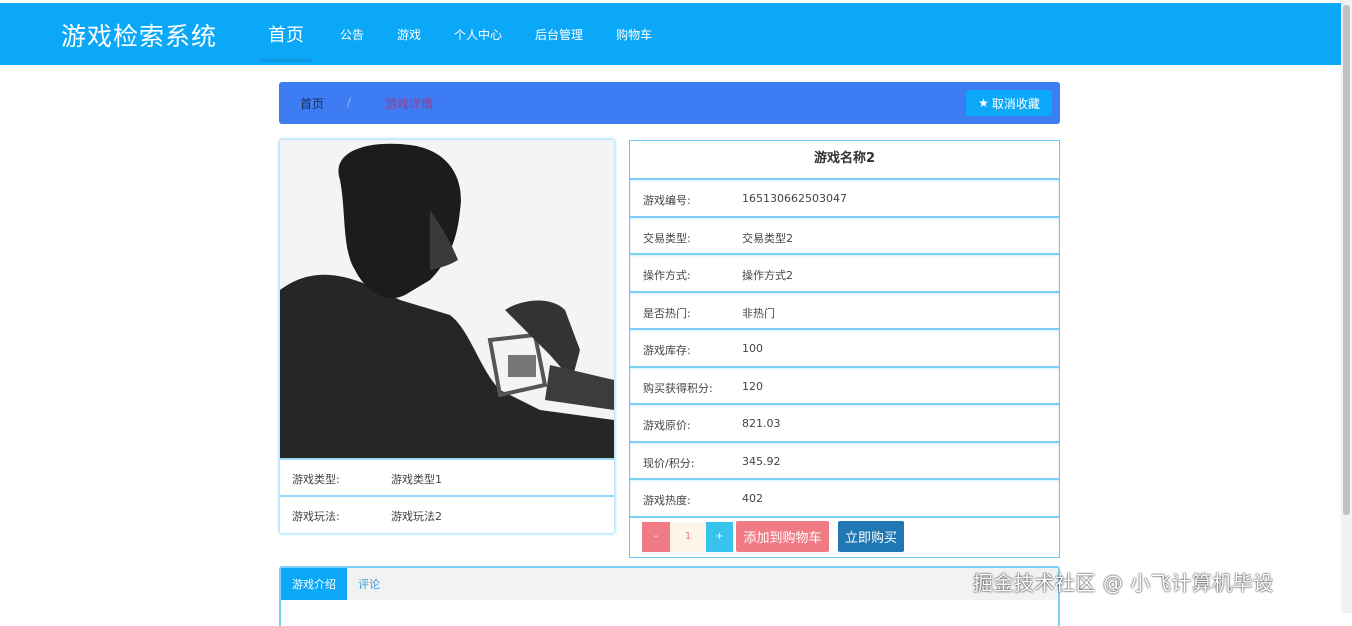 This screenshot has width=1352, height=626. What do you see at coordinates (844, 499) in the screenshot?
I see `info-row-popularity: 游戏热度: 402` at bounding box center [844, 499].